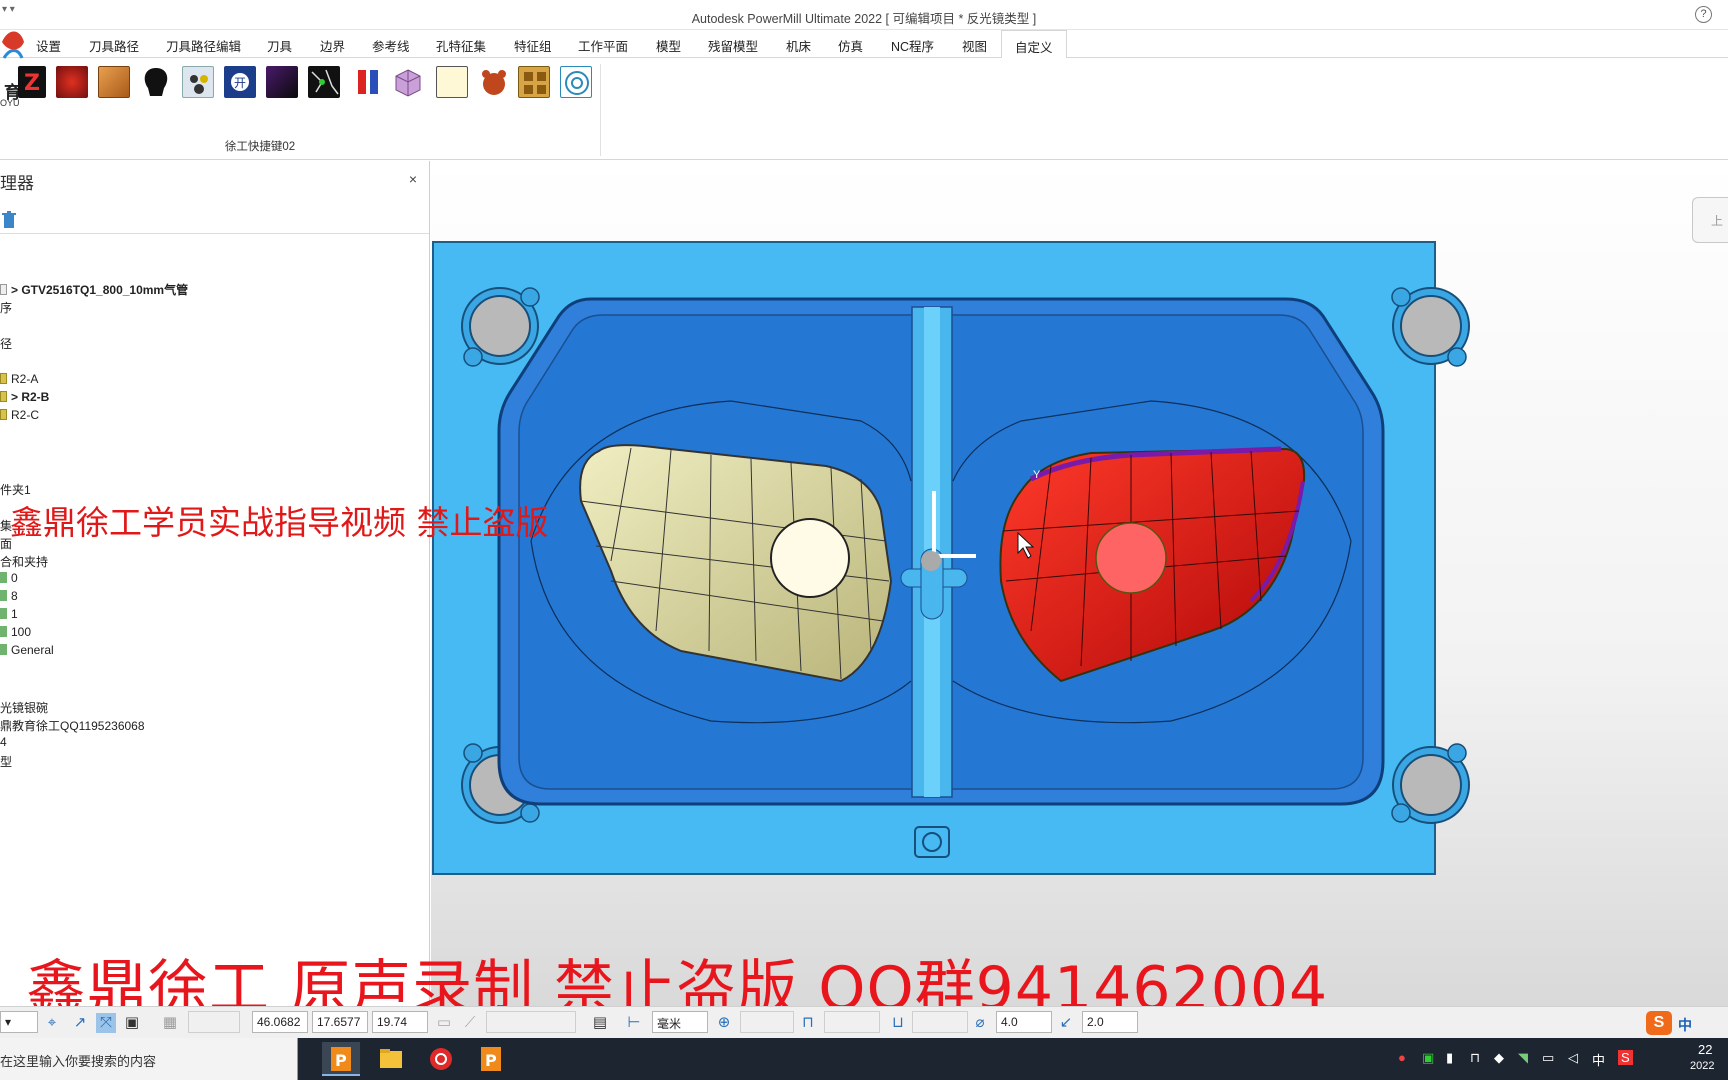 The width and height of the screenshot is (1728, 1080). I want to click on wizard-icon: 开, so click(240, 82).